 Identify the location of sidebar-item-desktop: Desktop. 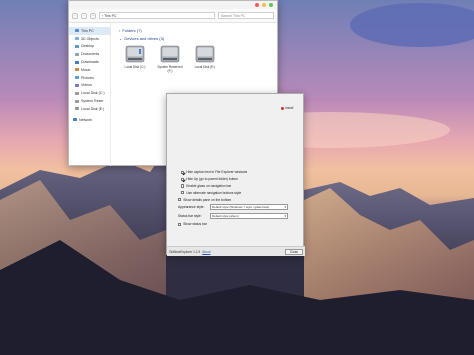
(89, 47).